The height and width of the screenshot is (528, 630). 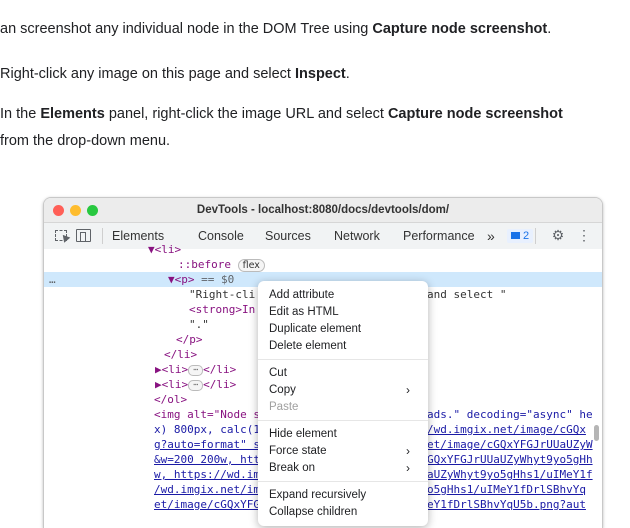 I want to click on doc-line-4: from the drop-down menu., so click(x=85, y=141).